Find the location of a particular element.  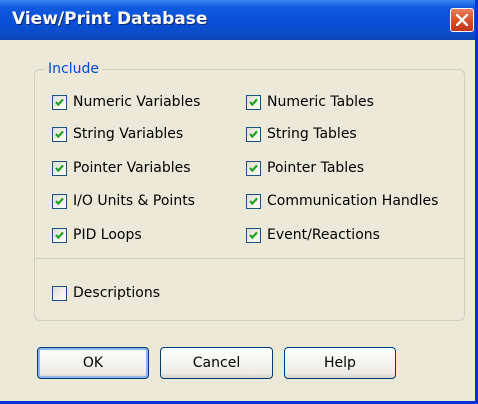

close-x-icon is located at coordinates (462, 20).